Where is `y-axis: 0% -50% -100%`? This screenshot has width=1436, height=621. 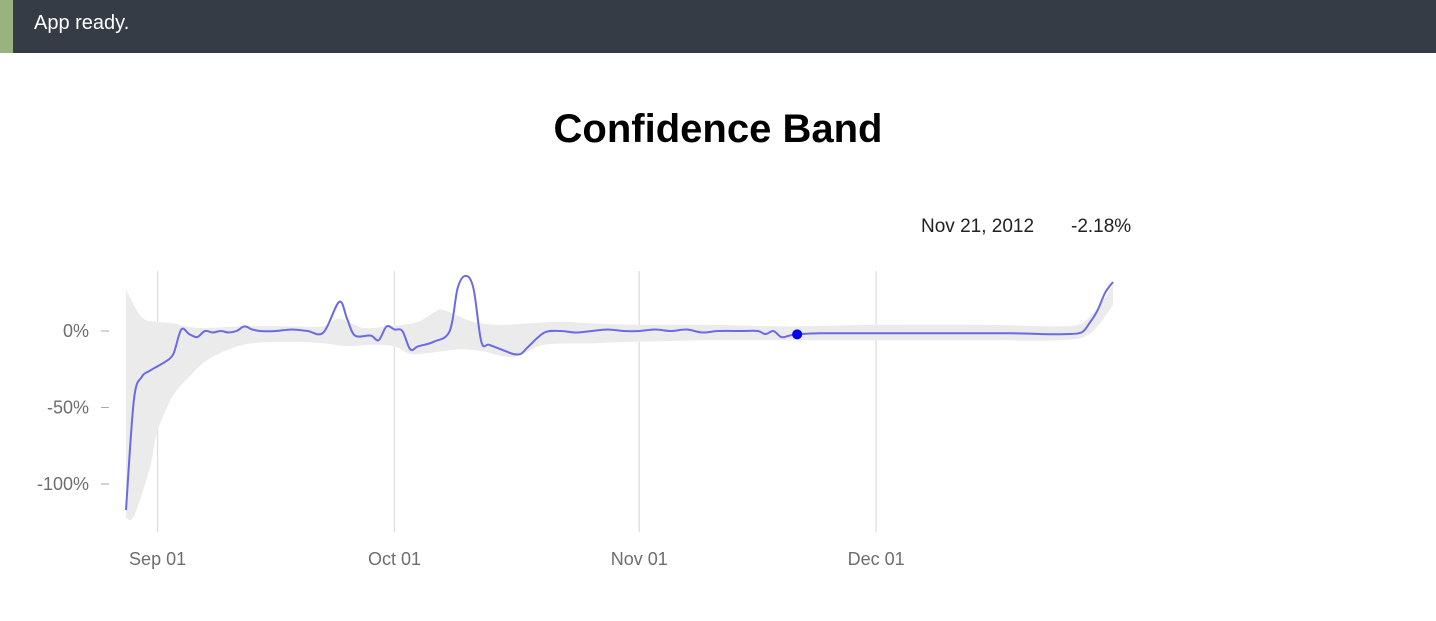
y-axis: 0% -50% -100% is located at coordinates (73, 407).